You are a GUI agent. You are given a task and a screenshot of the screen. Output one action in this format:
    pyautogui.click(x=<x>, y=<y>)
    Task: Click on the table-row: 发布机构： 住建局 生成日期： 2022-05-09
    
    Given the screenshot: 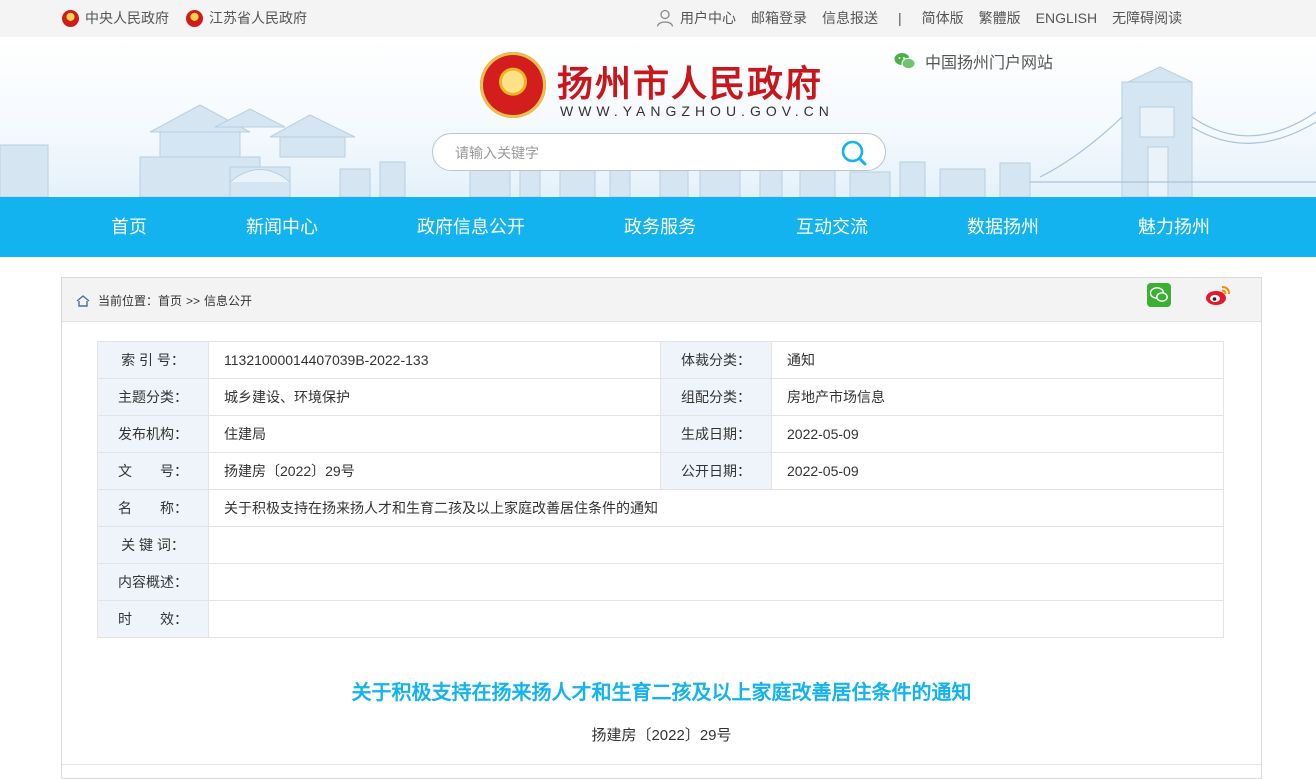 What is the action you would take?
    pyautogui.click(x=660, y=434)
    